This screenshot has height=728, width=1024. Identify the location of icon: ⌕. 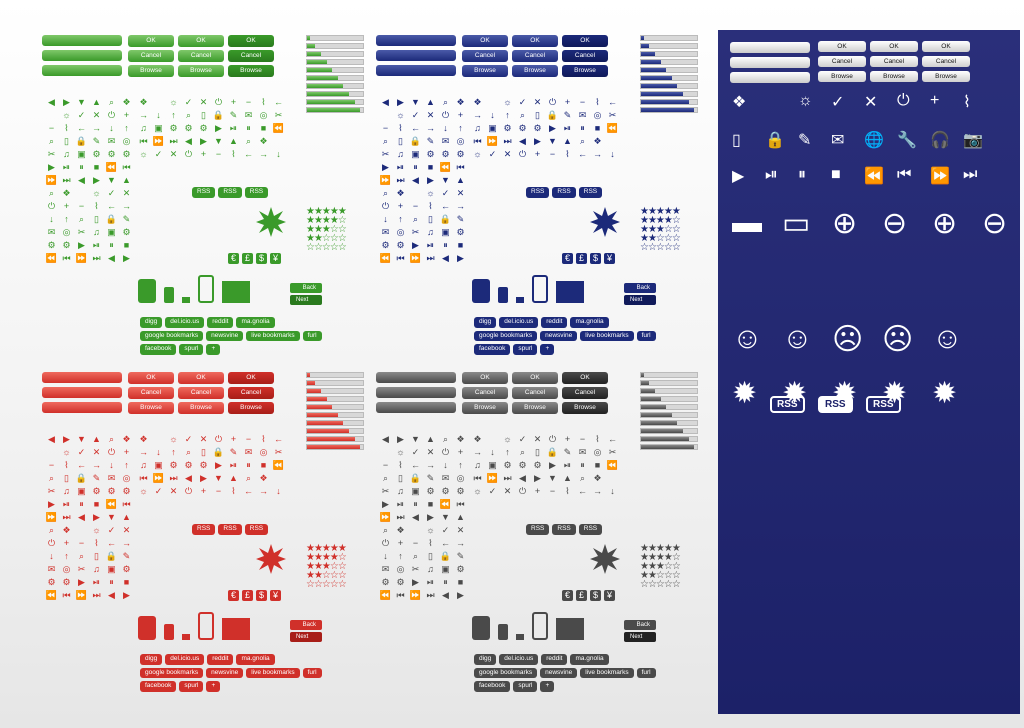
(385, 530).